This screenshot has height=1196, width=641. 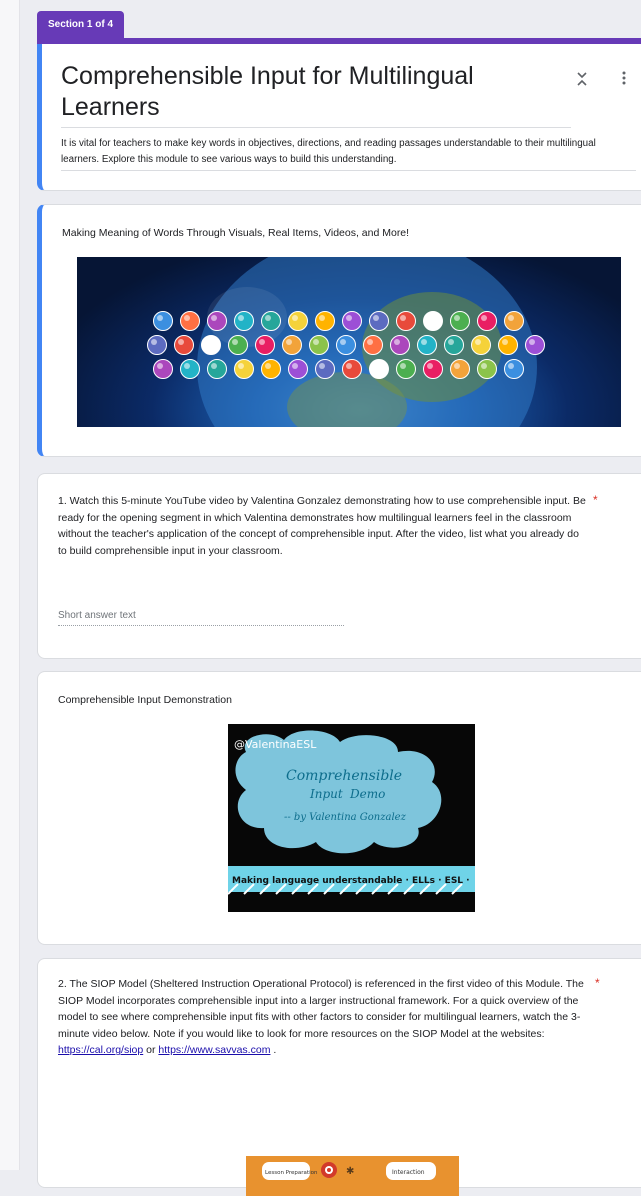 I want to click on more-vert-icon, so click(x=624, y=79).